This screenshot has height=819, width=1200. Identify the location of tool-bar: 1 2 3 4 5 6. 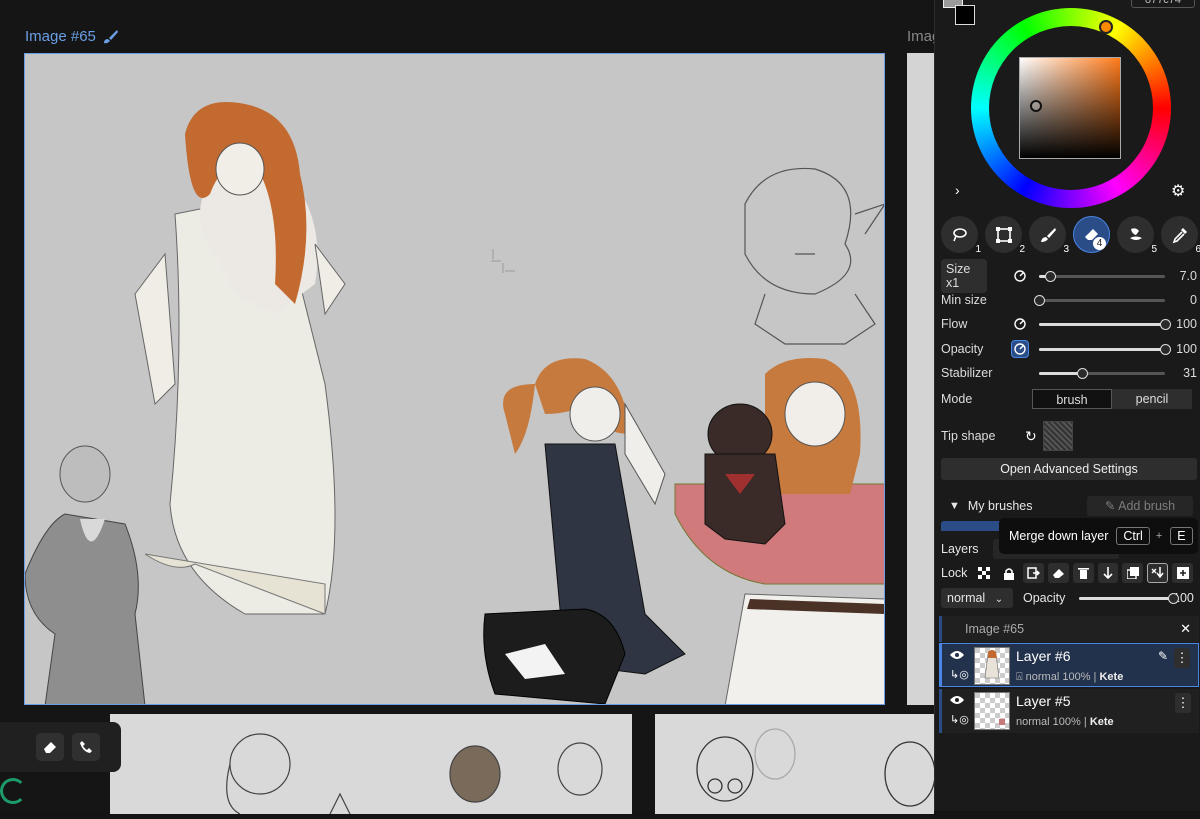
(1070, 235).